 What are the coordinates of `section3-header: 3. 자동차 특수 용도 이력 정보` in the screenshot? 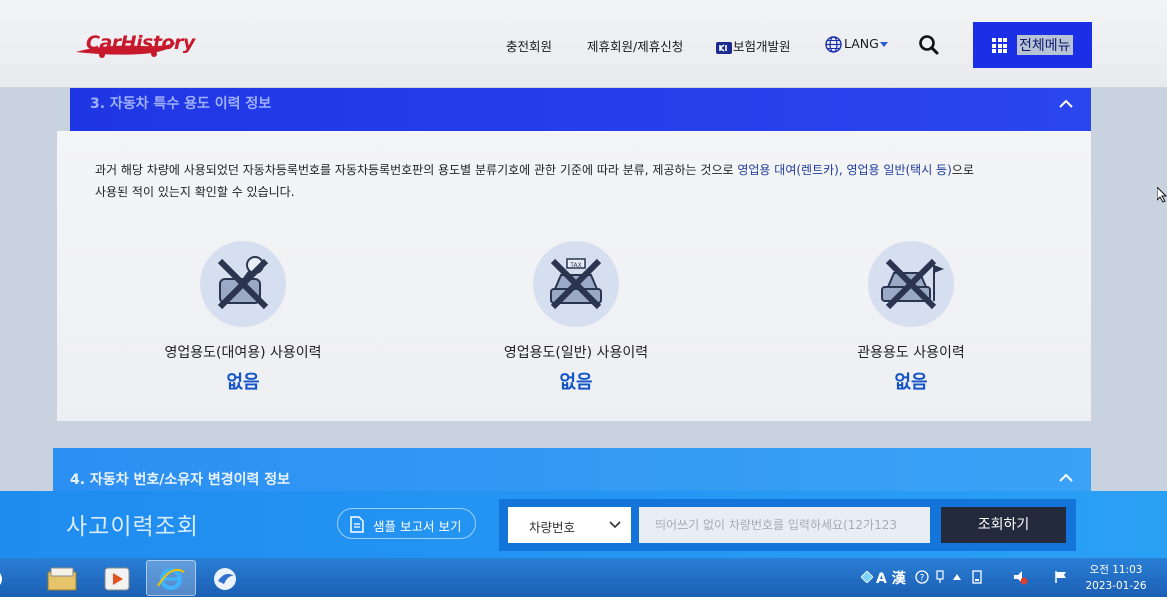 It's located at (580, 109).